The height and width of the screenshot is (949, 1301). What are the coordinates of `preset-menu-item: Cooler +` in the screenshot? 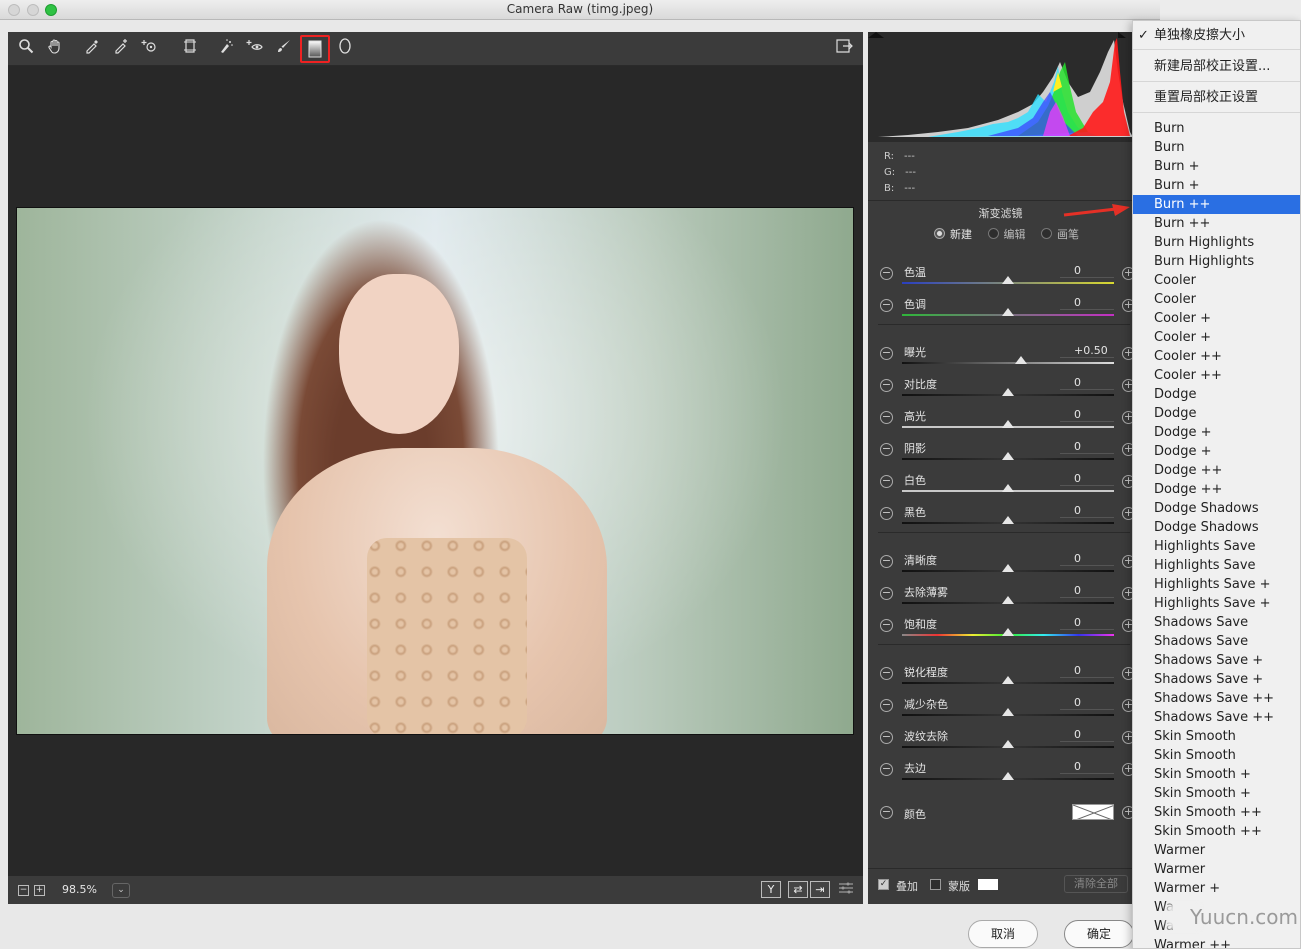 It's located at (1216, 337).